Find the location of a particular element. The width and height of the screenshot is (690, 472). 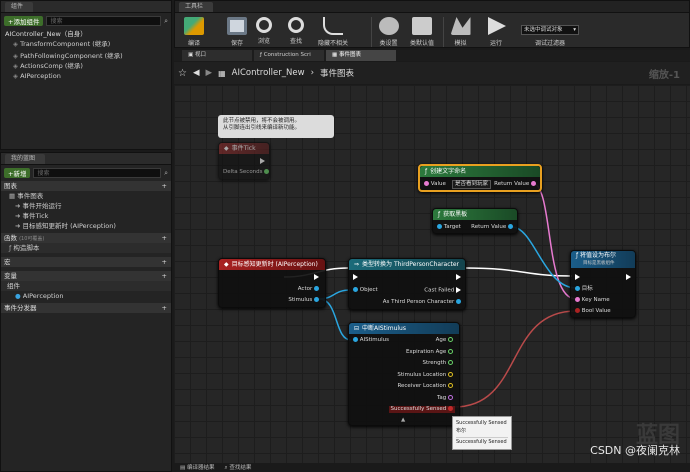

target-wire is located at coordinates (544, 257).